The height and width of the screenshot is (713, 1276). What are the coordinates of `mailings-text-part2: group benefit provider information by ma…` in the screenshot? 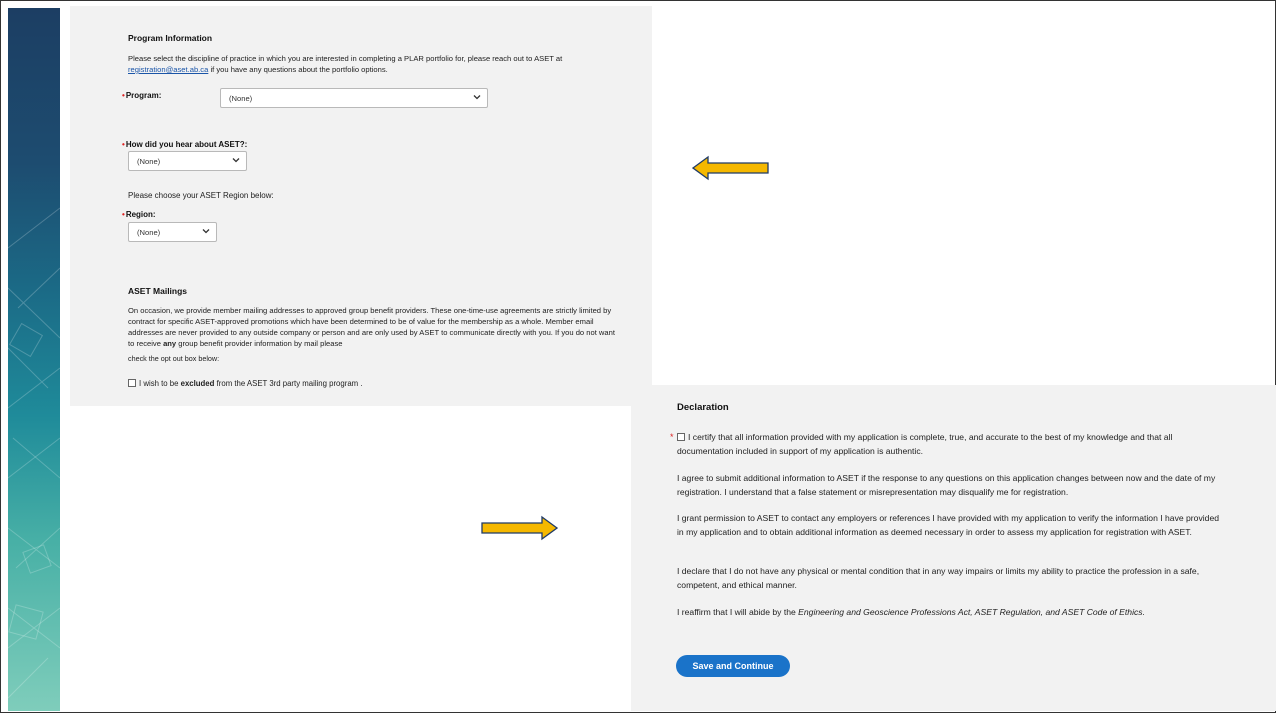 It's located at (260, 343).